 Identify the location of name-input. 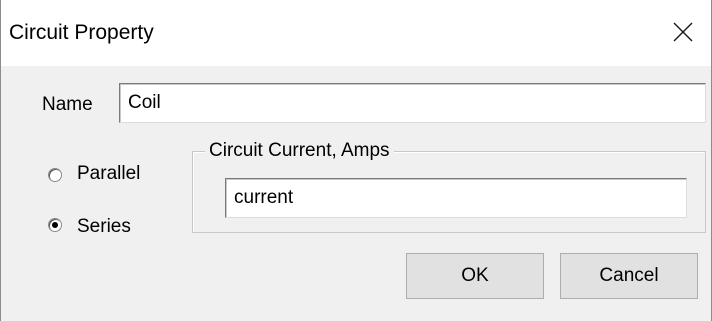
(412, 103).